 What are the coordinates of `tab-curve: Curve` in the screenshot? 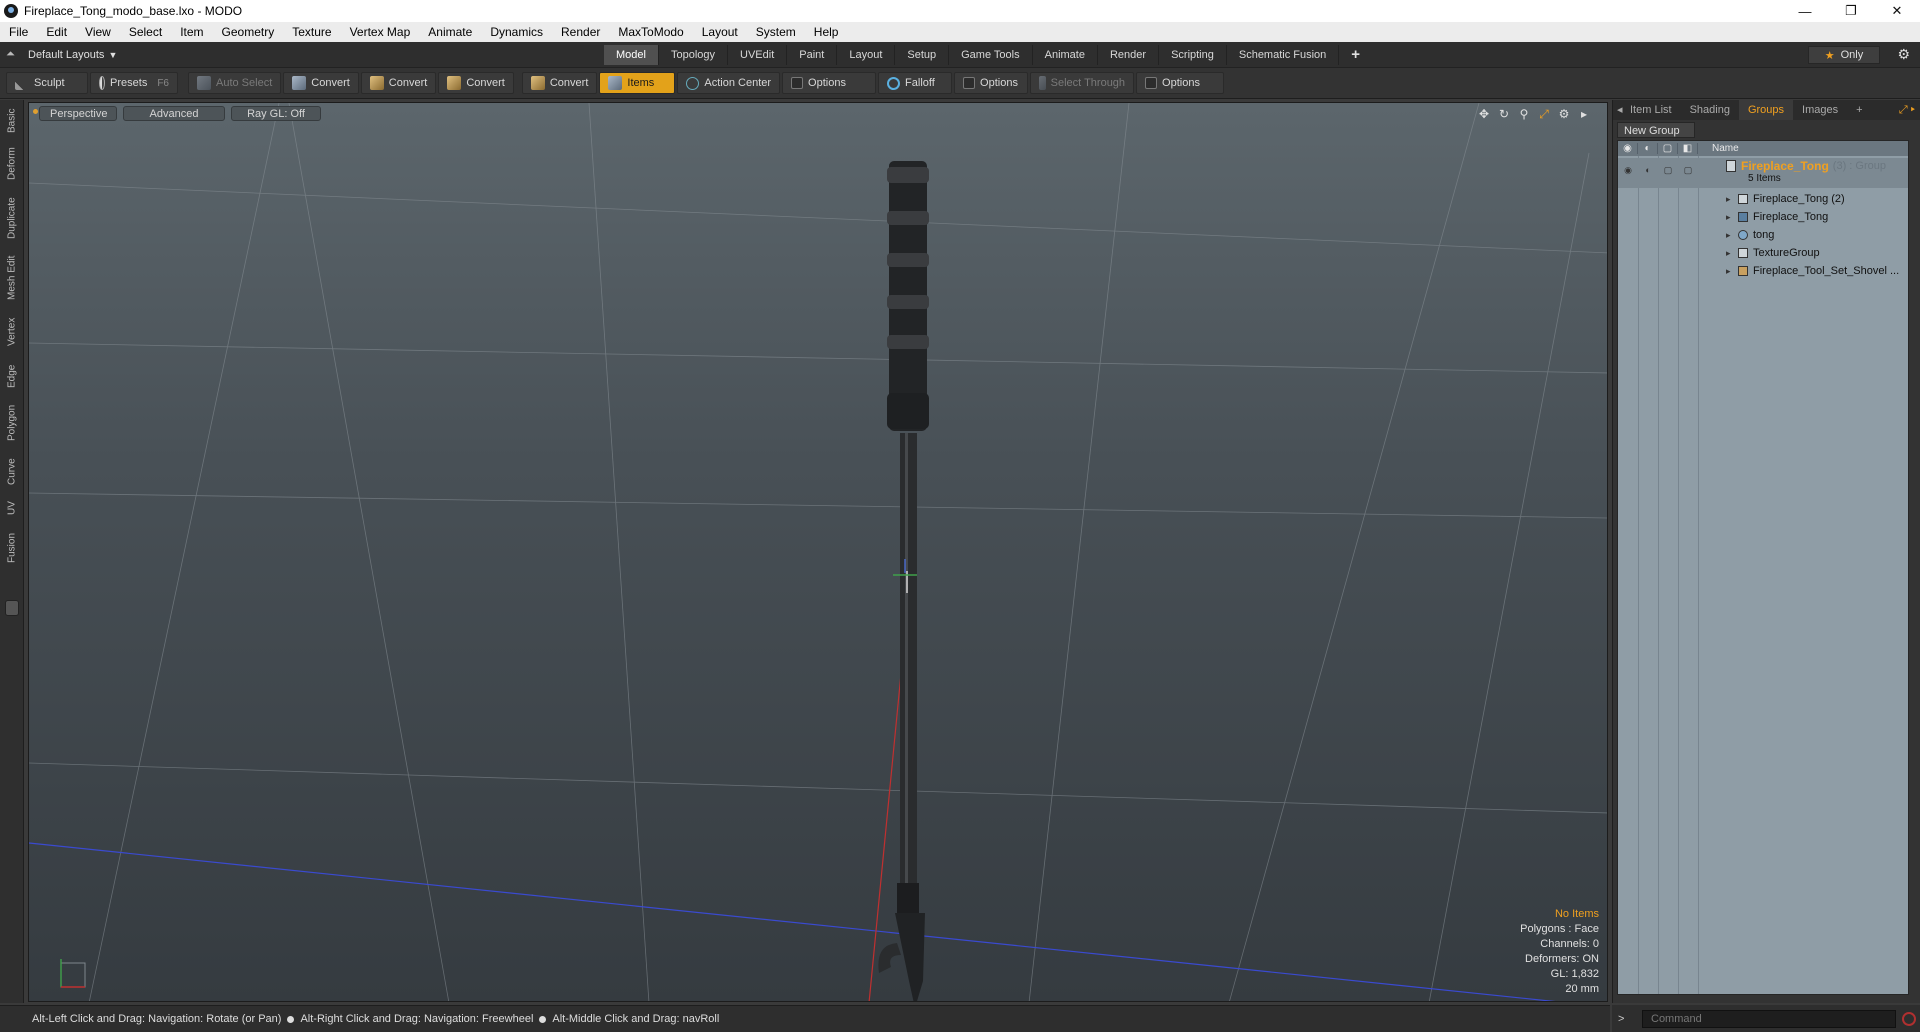 It's located at (12, 472).